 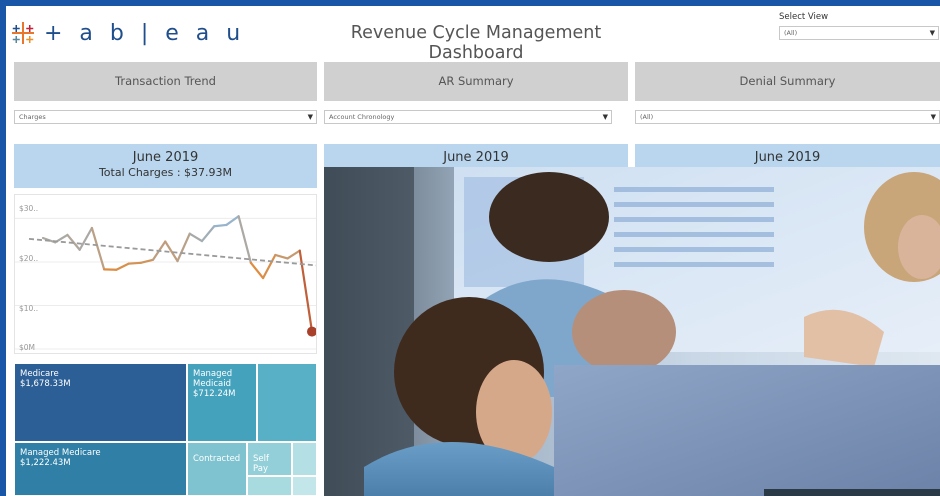 I want to click on treemap-value: $1,222.43M, so click(x=45, y=463).